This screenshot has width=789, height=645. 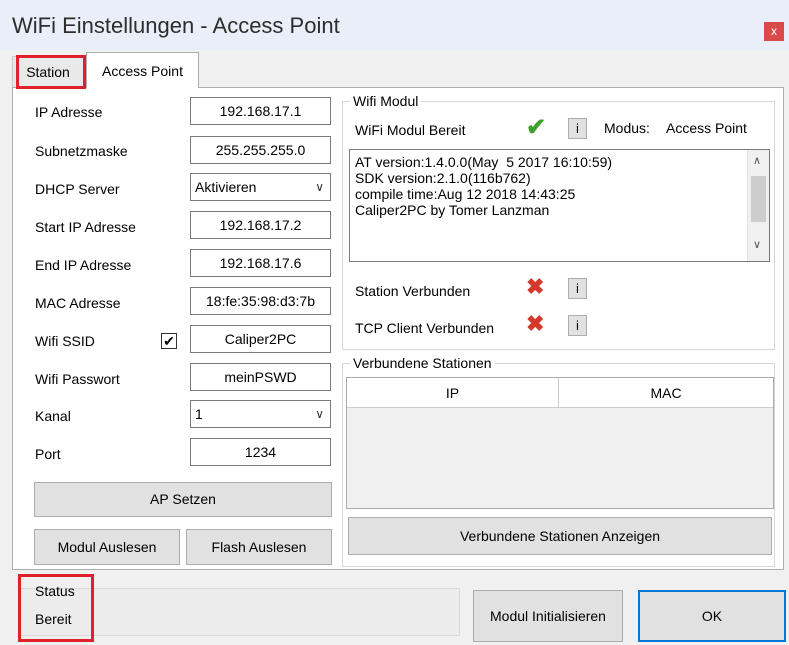 What do you see at coordinates (560, 443) in the screenshot?
I see `stations-table: IP MAC` at bounding box center [560, 443].